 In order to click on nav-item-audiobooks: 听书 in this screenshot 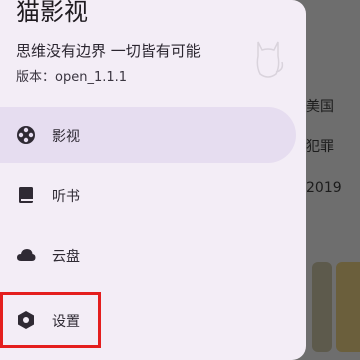, I will do `click(148, 195)`.